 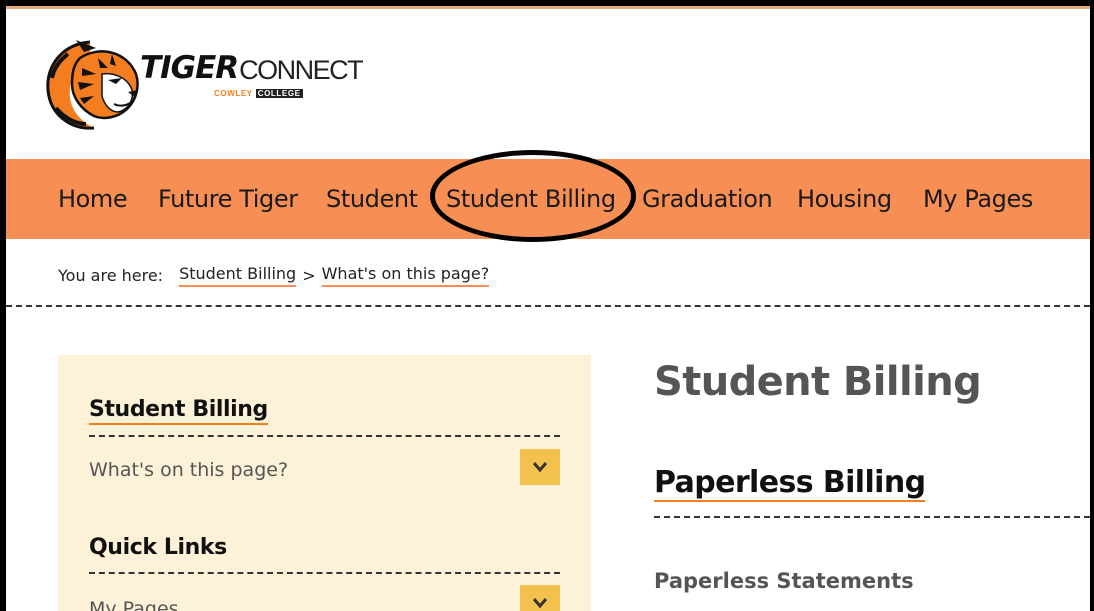 What do you see at coordinates (233, 93) in the screenshot?
I see `logo-word-cowley: COWLEY` at bounding box center [233, 93].